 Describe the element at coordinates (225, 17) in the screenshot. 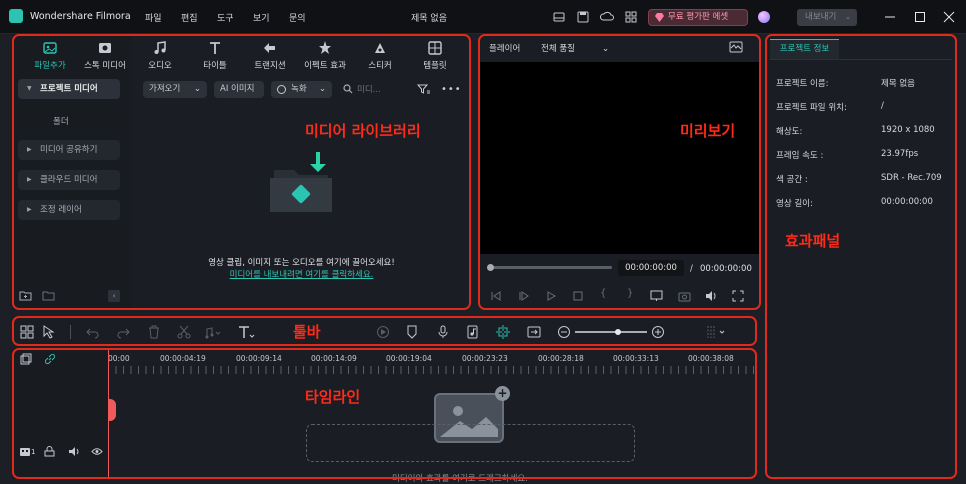

I see `menu-tools: 도구` at that location.